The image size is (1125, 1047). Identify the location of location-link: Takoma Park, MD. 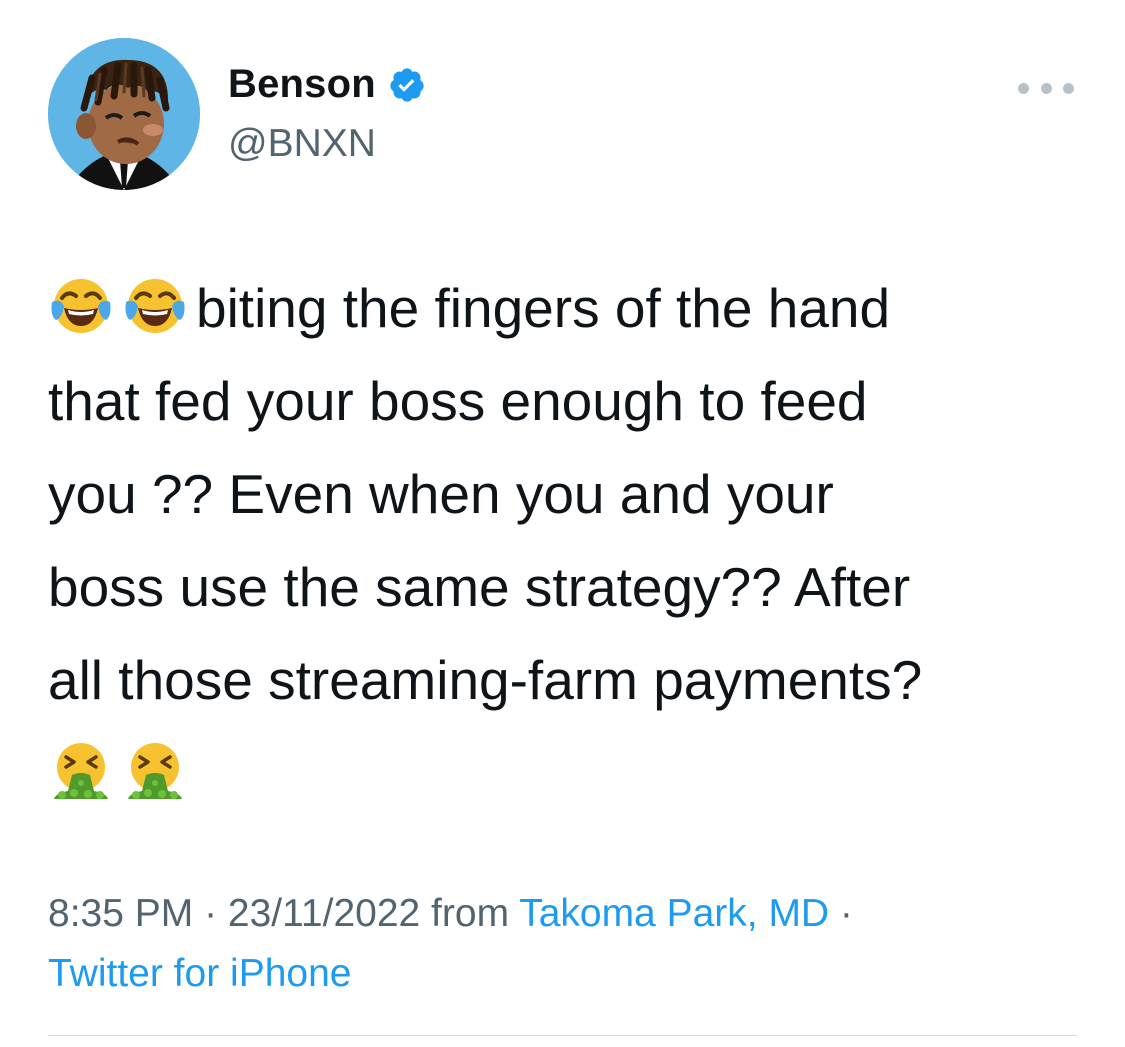
(674, 913).